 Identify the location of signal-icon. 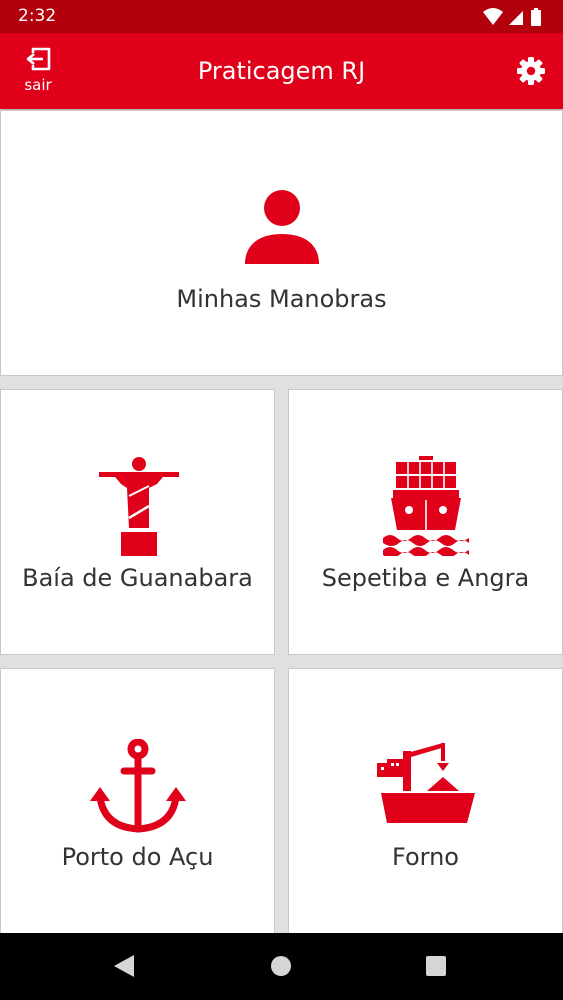
(516, 18).